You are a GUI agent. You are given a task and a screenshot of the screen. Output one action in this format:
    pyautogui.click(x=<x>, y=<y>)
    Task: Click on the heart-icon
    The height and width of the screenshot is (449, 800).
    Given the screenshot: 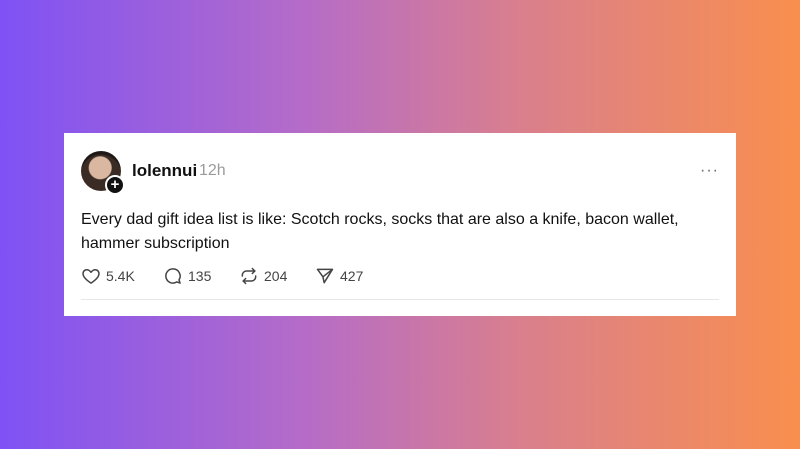 What is the action you would take?
    pyautogui.click(x=91, y=276)
    